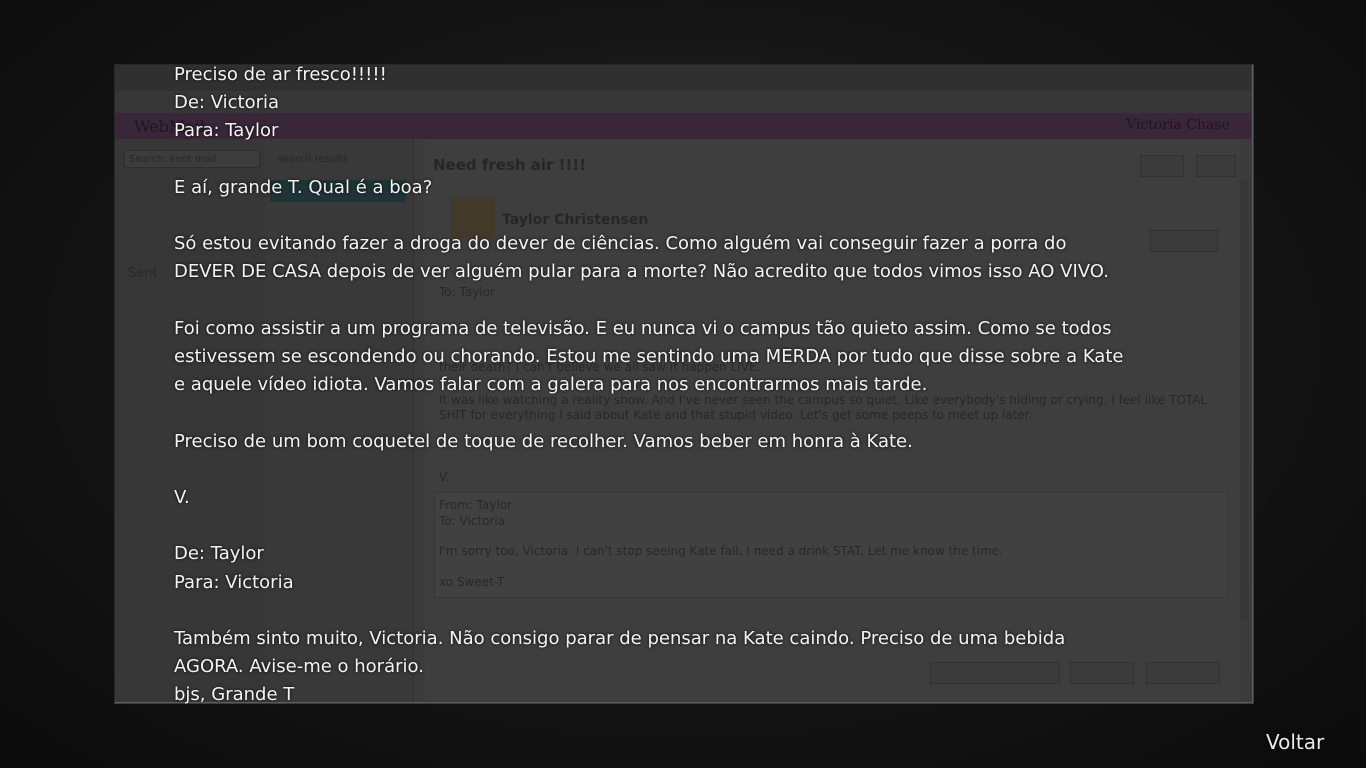 The width and height of the screenshot is (1366, 768). What do you see at coordinates (219, 554) in the screenshot?
I see `reply-from: De: Taylor` at bounding box center [219, 554].